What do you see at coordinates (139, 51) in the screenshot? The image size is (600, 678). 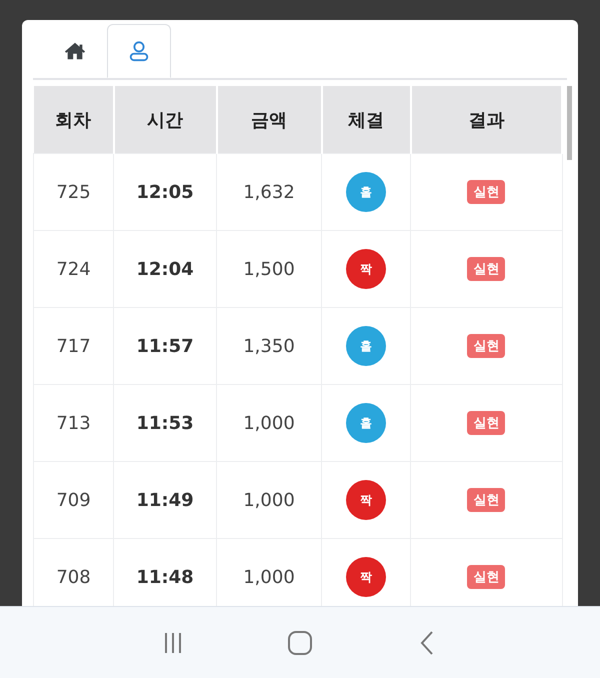 I see `user-icon` at bounding box center [139, 51].